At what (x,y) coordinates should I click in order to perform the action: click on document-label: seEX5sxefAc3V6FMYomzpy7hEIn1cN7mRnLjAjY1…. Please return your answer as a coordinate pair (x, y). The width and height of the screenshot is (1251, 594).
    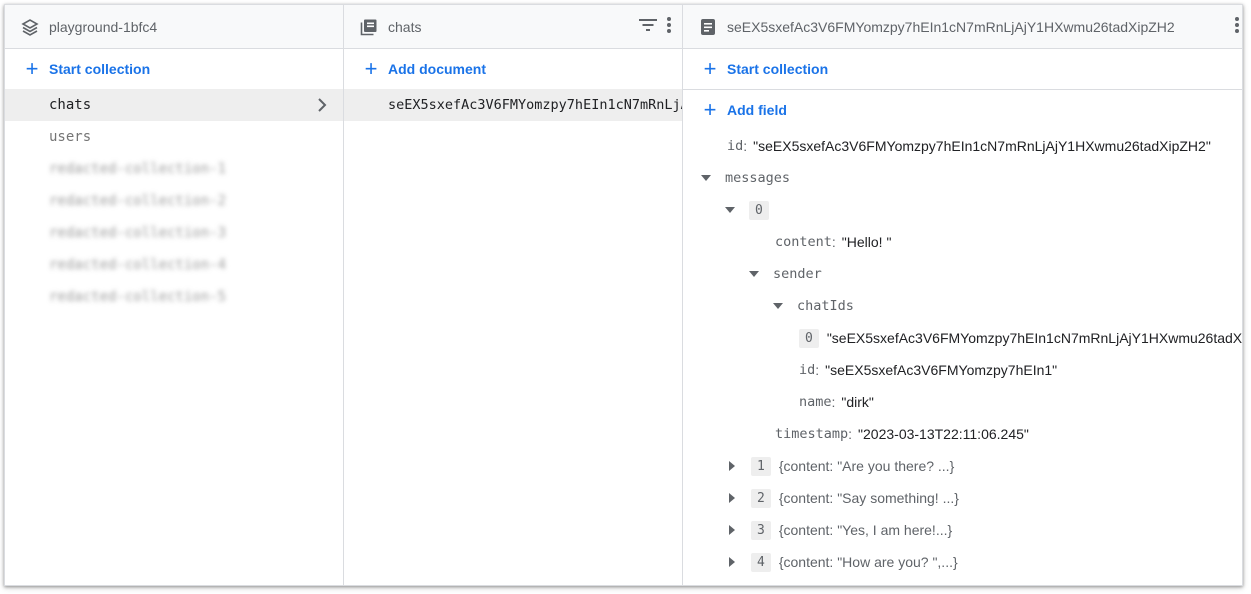
    Looking at the image, I should click on (535, 105).